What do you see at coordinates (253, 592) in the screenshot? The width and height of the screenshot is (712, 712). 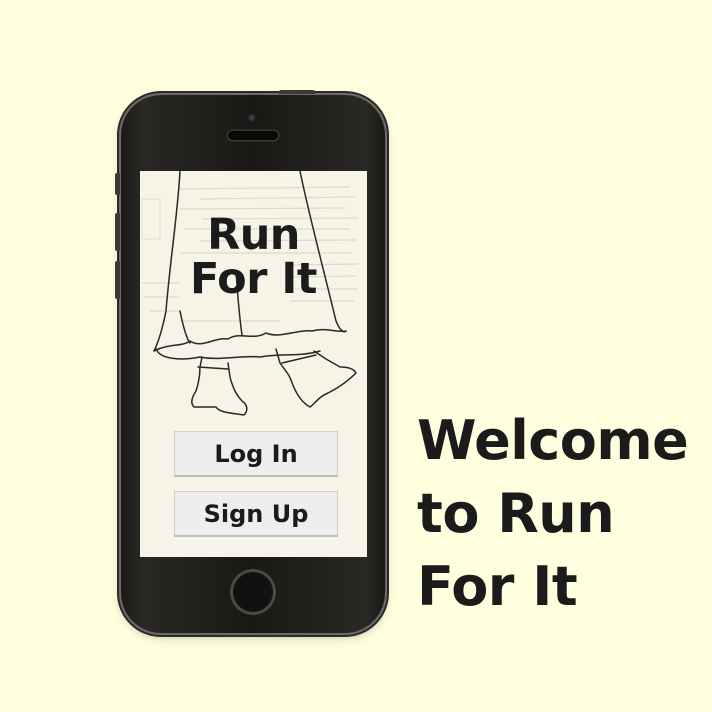 I see `home-button` at bounding box center [253, 592].